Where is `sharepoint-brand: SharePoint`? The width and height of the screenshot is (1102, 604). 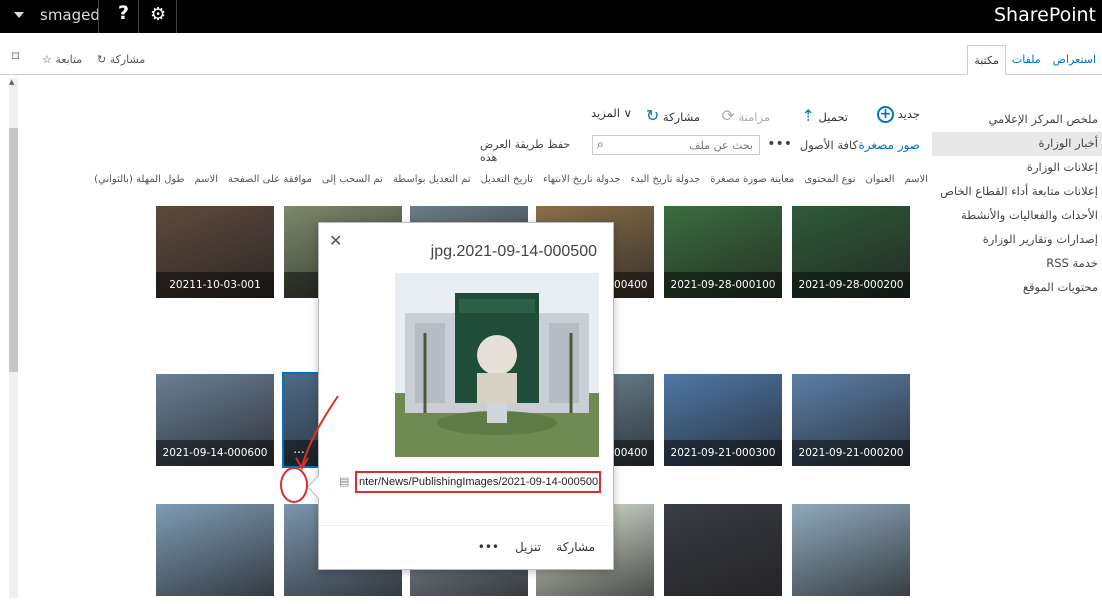
sharepoint-brand: SharePoint is located at coordinates (1045, 15).